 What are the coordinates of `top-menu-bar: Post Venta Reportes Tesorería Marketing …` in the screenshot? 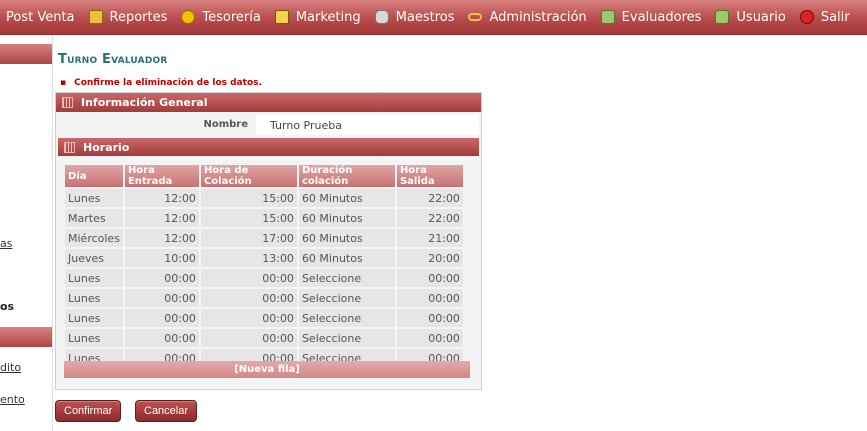 It's located at (433, 17).